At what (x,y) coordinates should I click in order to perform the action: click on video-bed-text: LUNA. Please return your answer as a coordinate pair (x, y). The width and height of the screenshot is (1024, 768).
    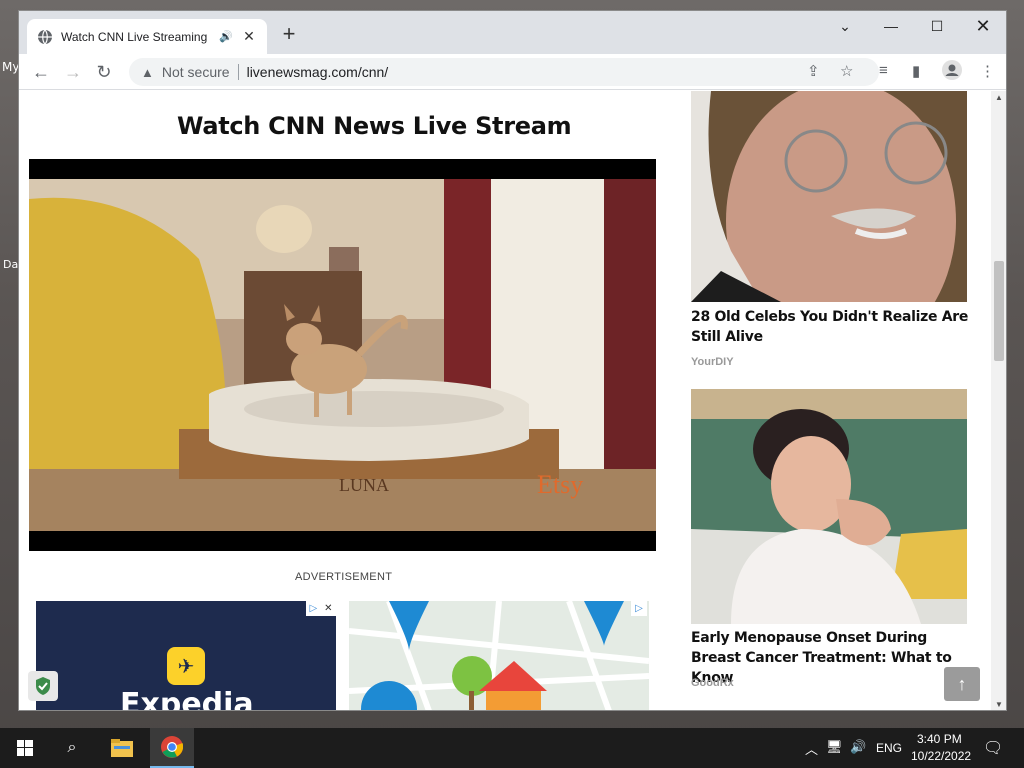
    Looking at the image, I should click on (364, 485).